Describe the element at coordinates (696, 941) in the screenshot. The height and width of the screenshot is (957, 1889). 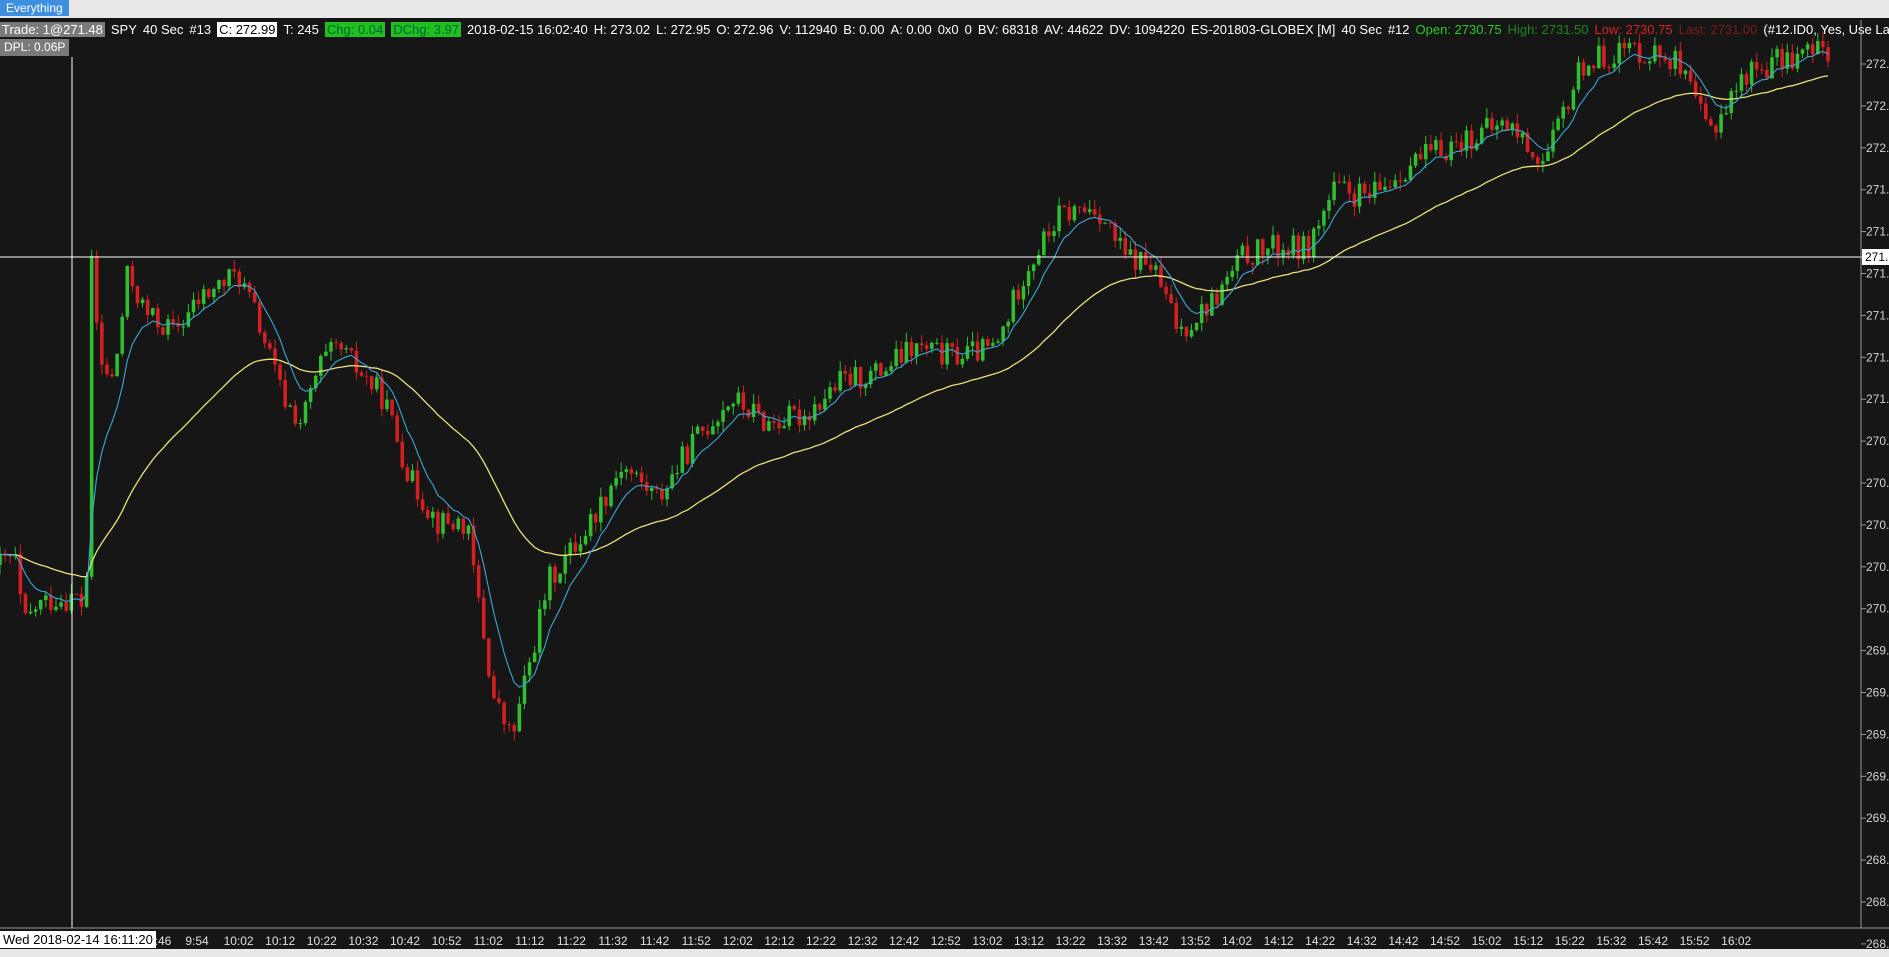
I see `x-tick-label: 11:52` at that location.